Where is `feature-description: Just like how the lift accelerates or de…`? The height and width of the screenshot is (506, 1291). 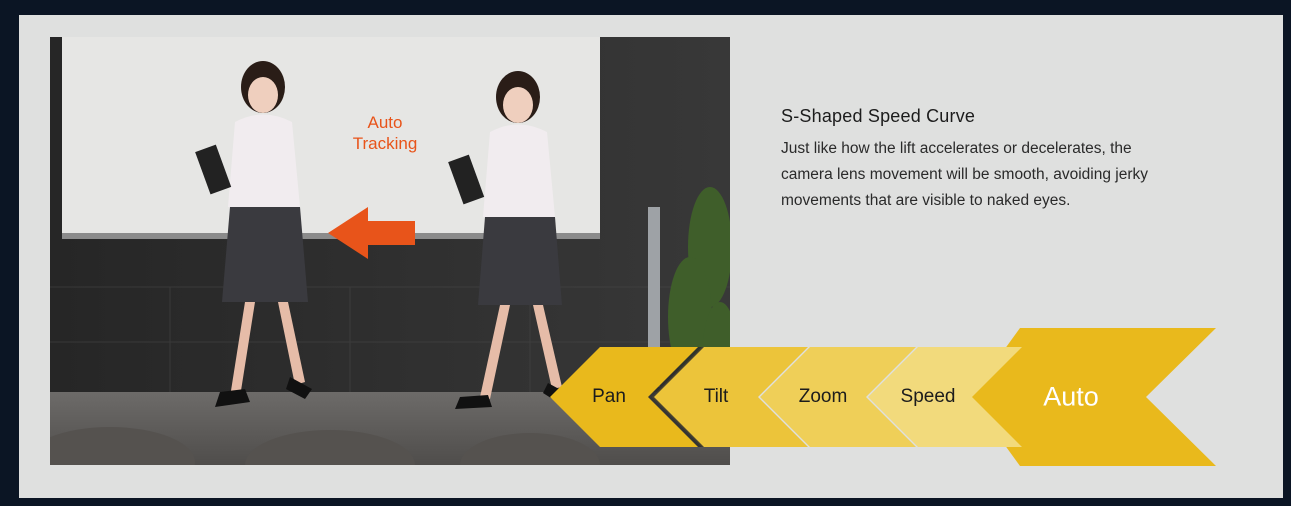 feature-description: Just like how the lift accelerates or de… is located at coordinates (964, 174).